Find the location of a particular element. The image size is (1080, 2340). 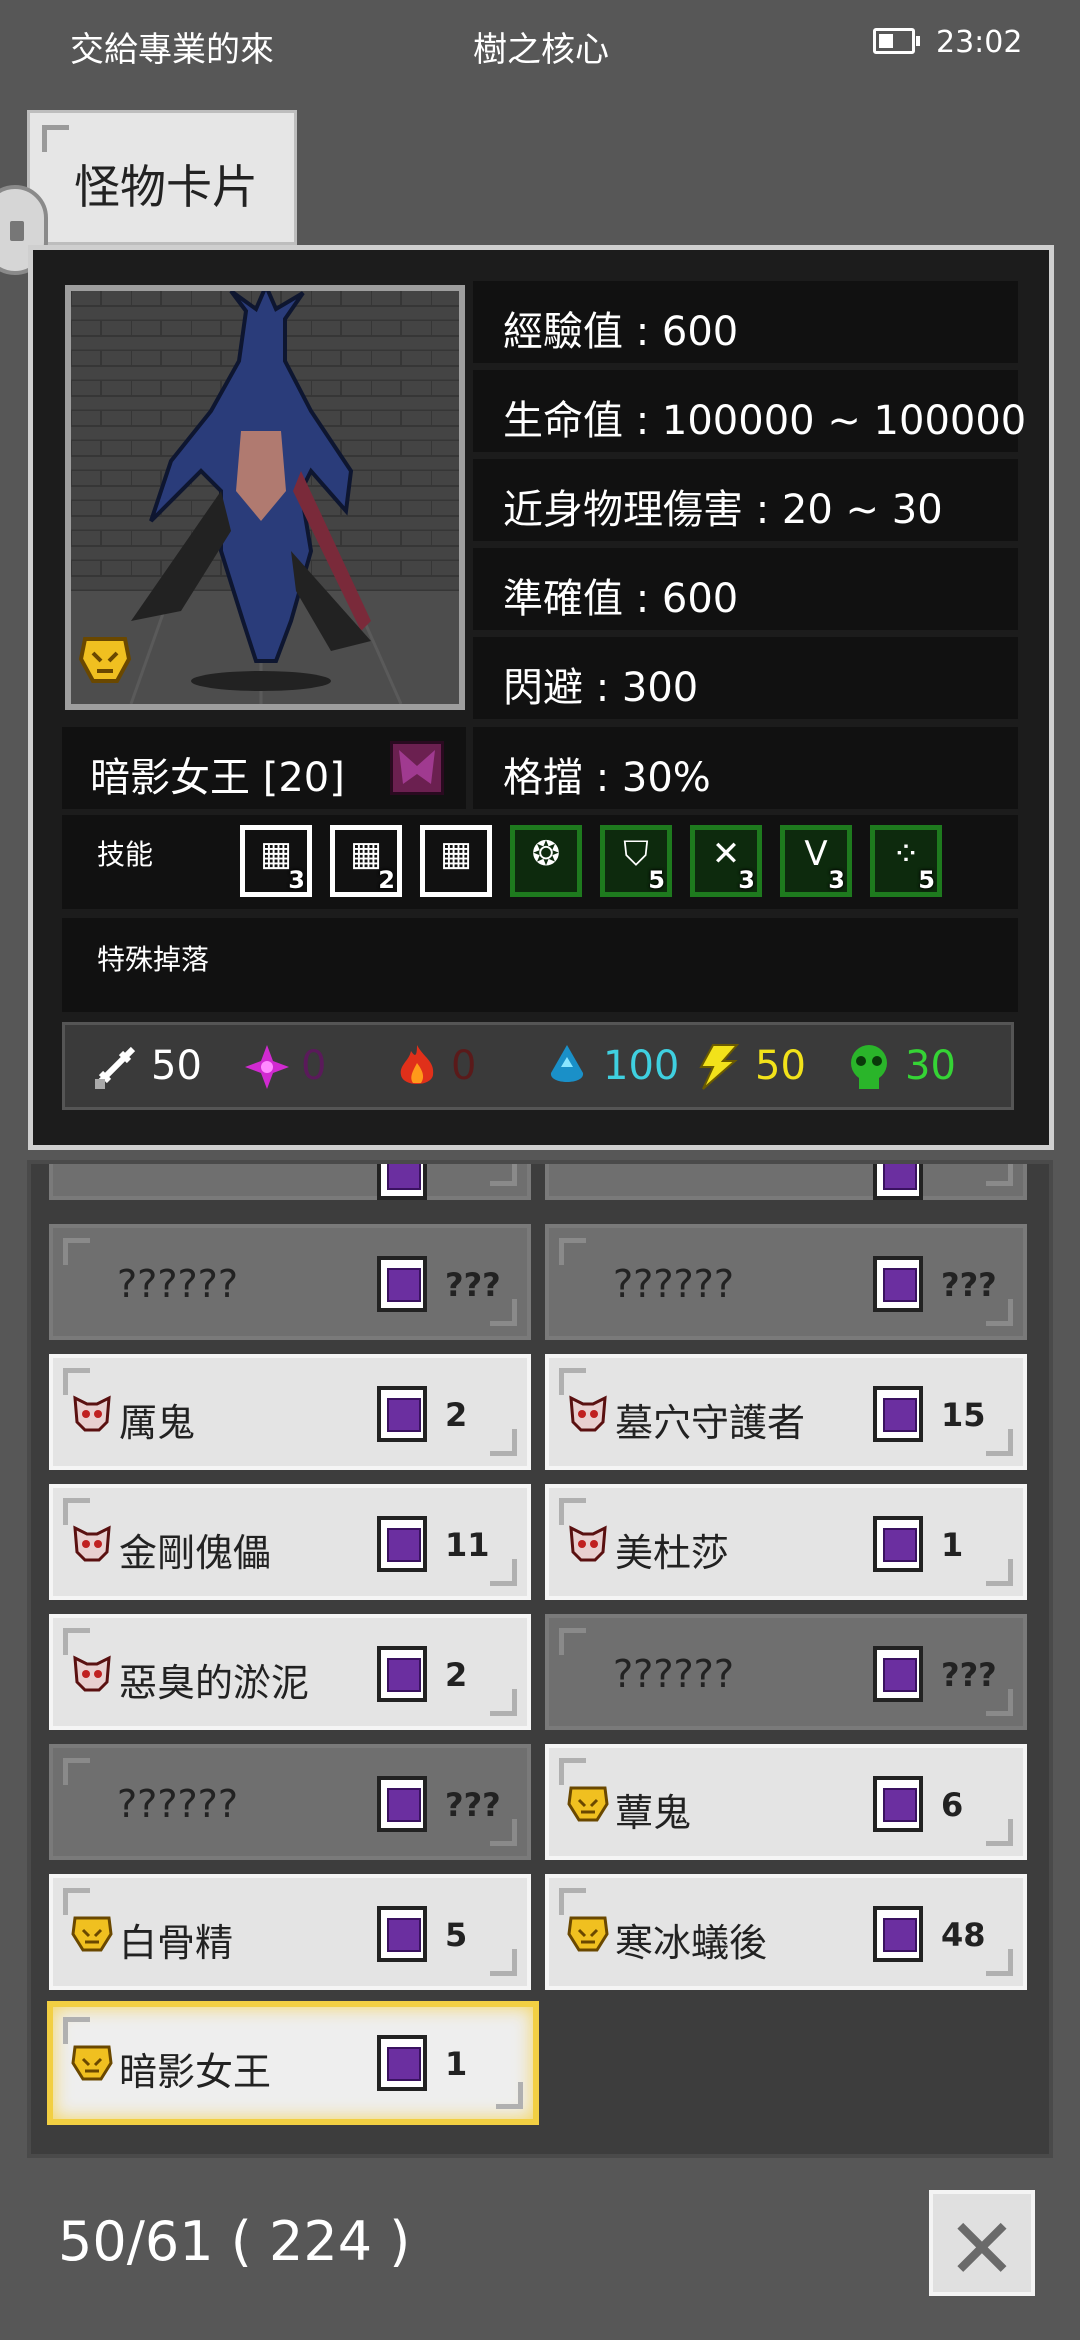

monster-card: 蕈鬼 6 is located at coordinates (786, 1802).